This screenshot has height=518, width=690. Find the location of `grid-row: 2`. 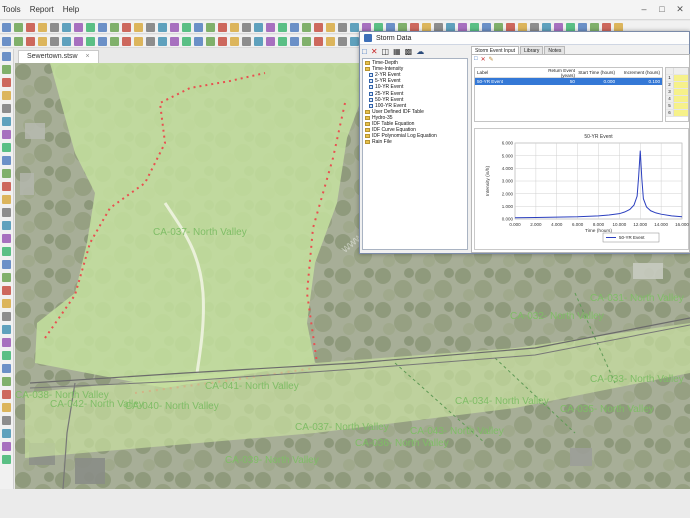

grid-row: 2 is located at coordinates (677, 85).